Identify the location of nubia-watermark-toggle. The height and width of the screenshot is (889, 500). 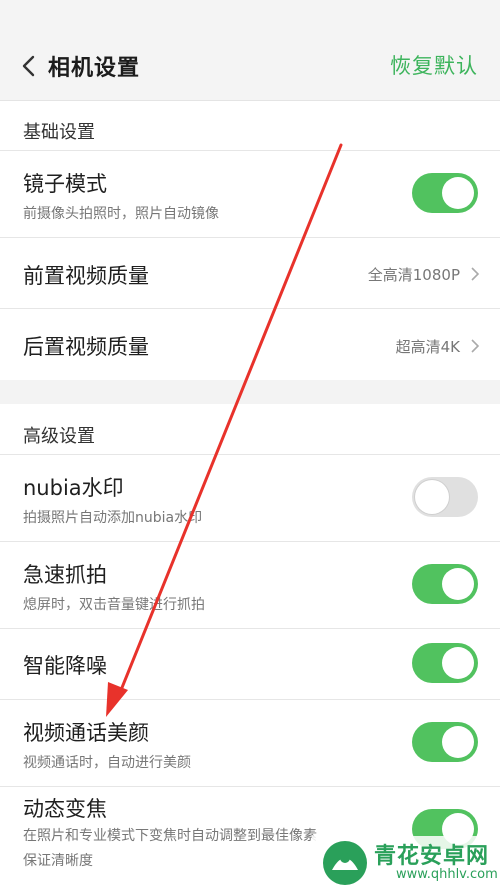
(445, 497).